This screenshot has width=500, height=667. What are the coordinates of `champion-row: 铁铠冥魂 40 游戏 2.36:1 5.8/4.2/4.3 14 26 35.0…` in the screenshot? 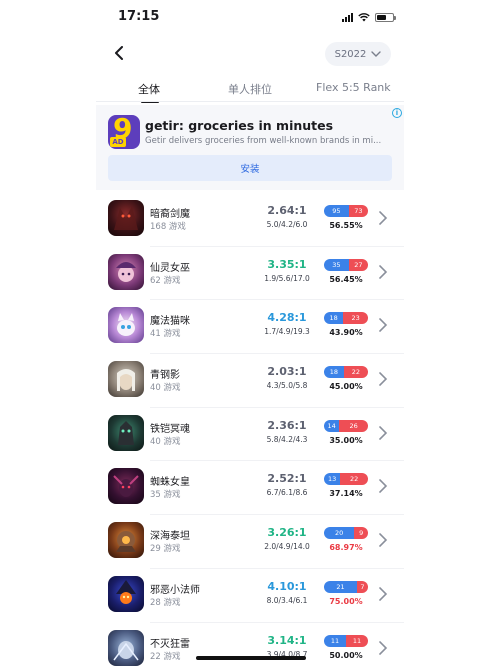 It's located at (250, 435).